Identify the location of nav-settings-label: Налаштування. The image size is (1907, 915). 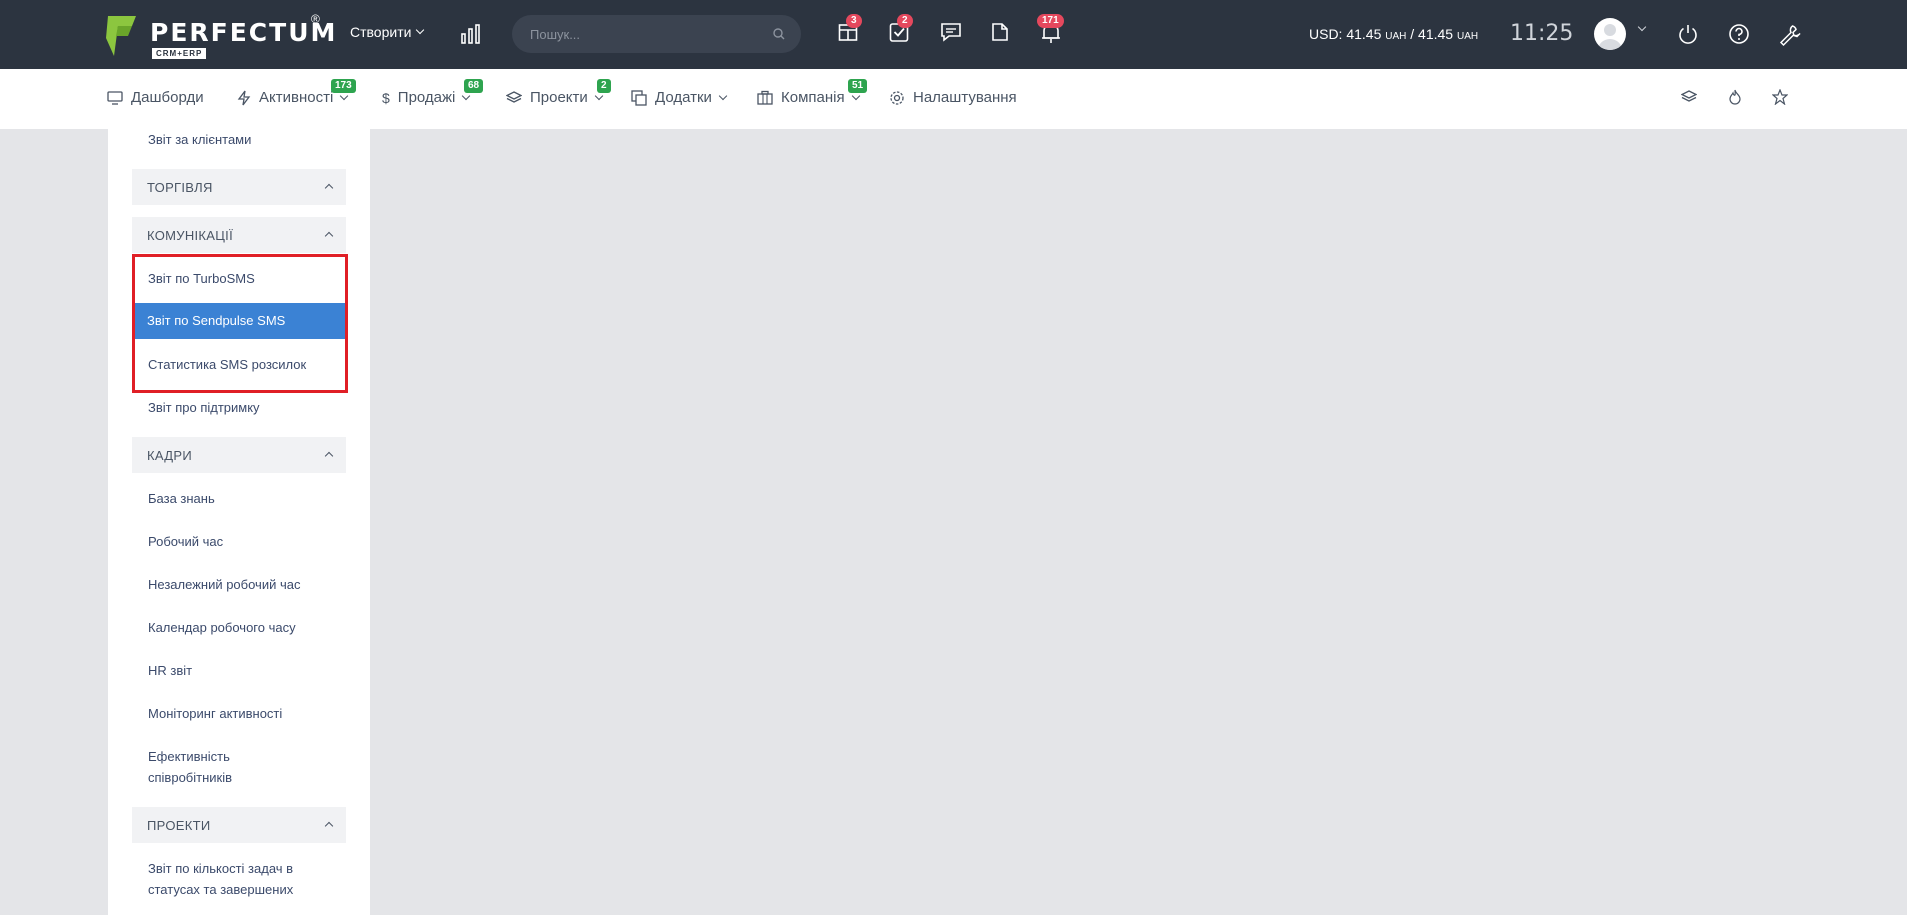
(965, 97).